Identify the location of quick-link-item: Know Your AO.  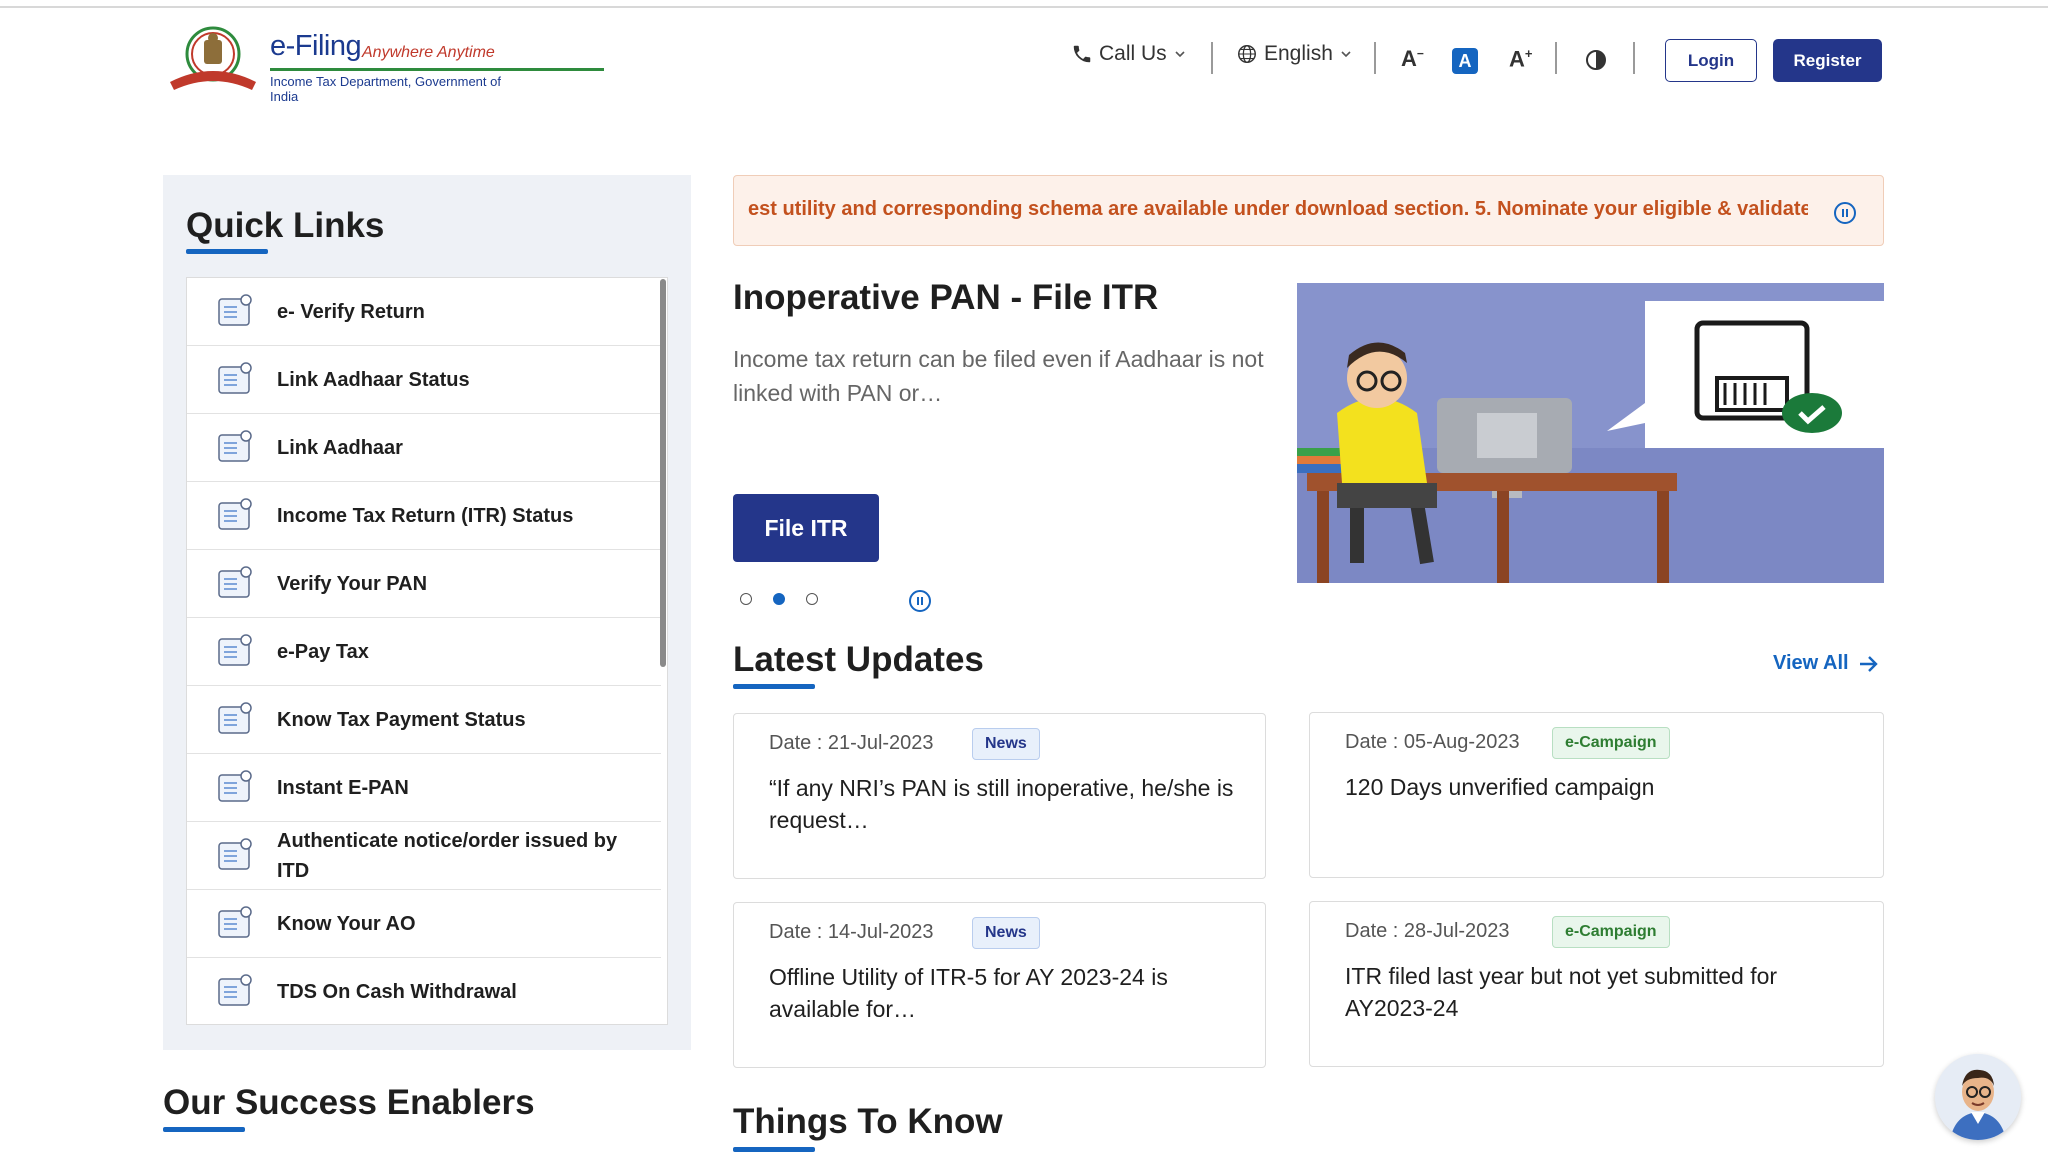
(424, 924).